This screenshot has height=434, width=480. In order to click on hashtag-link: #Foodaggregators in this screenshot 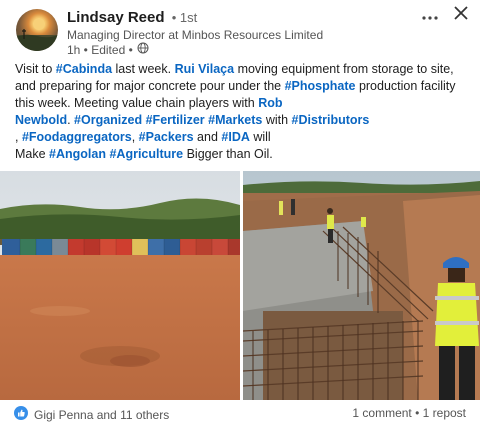, I will do `click(77, 137)`.